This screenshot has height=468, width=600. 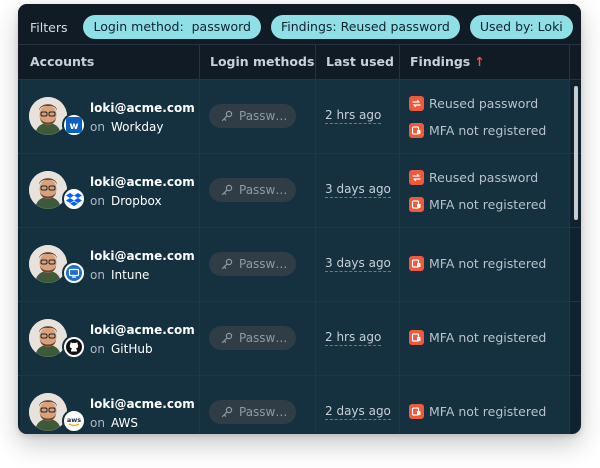 What do you see at coordinates (521, 27) in the screenshot?
I see `filter-chip-used-by: Used by: Loki` at bounding box center [521, 27].